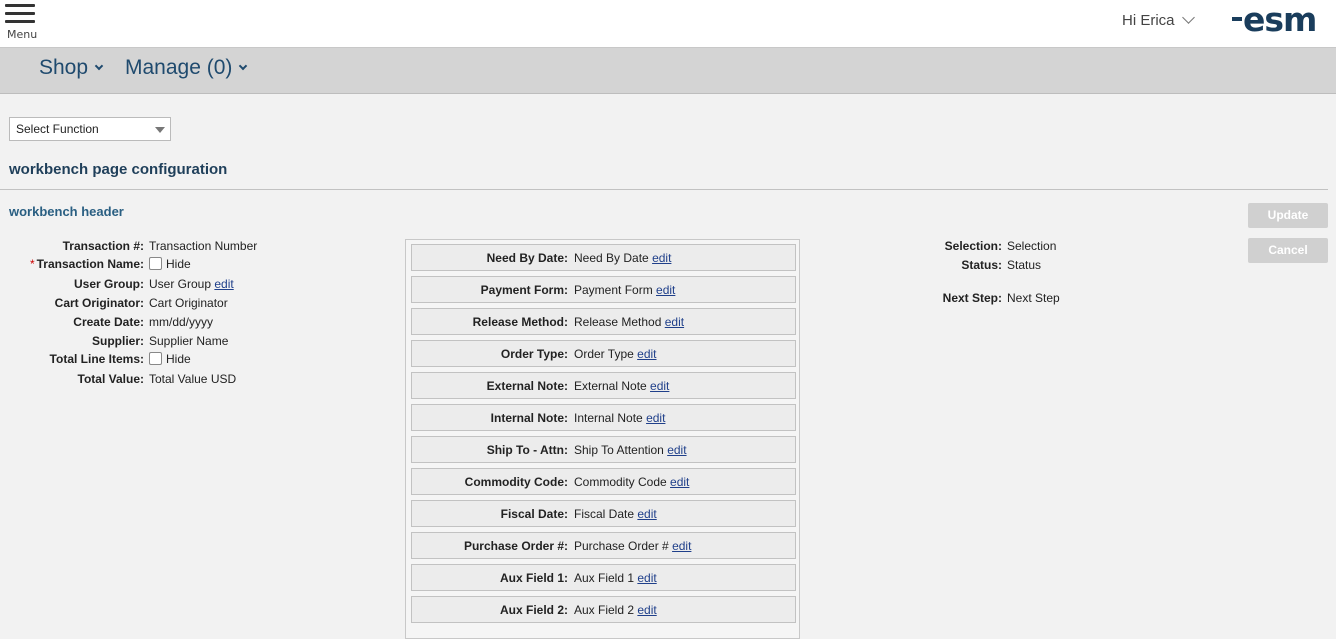  Describe the element at coordinates (155, 358) in the screenshot. I see `hide-total-line-items-checkbox` at that location.